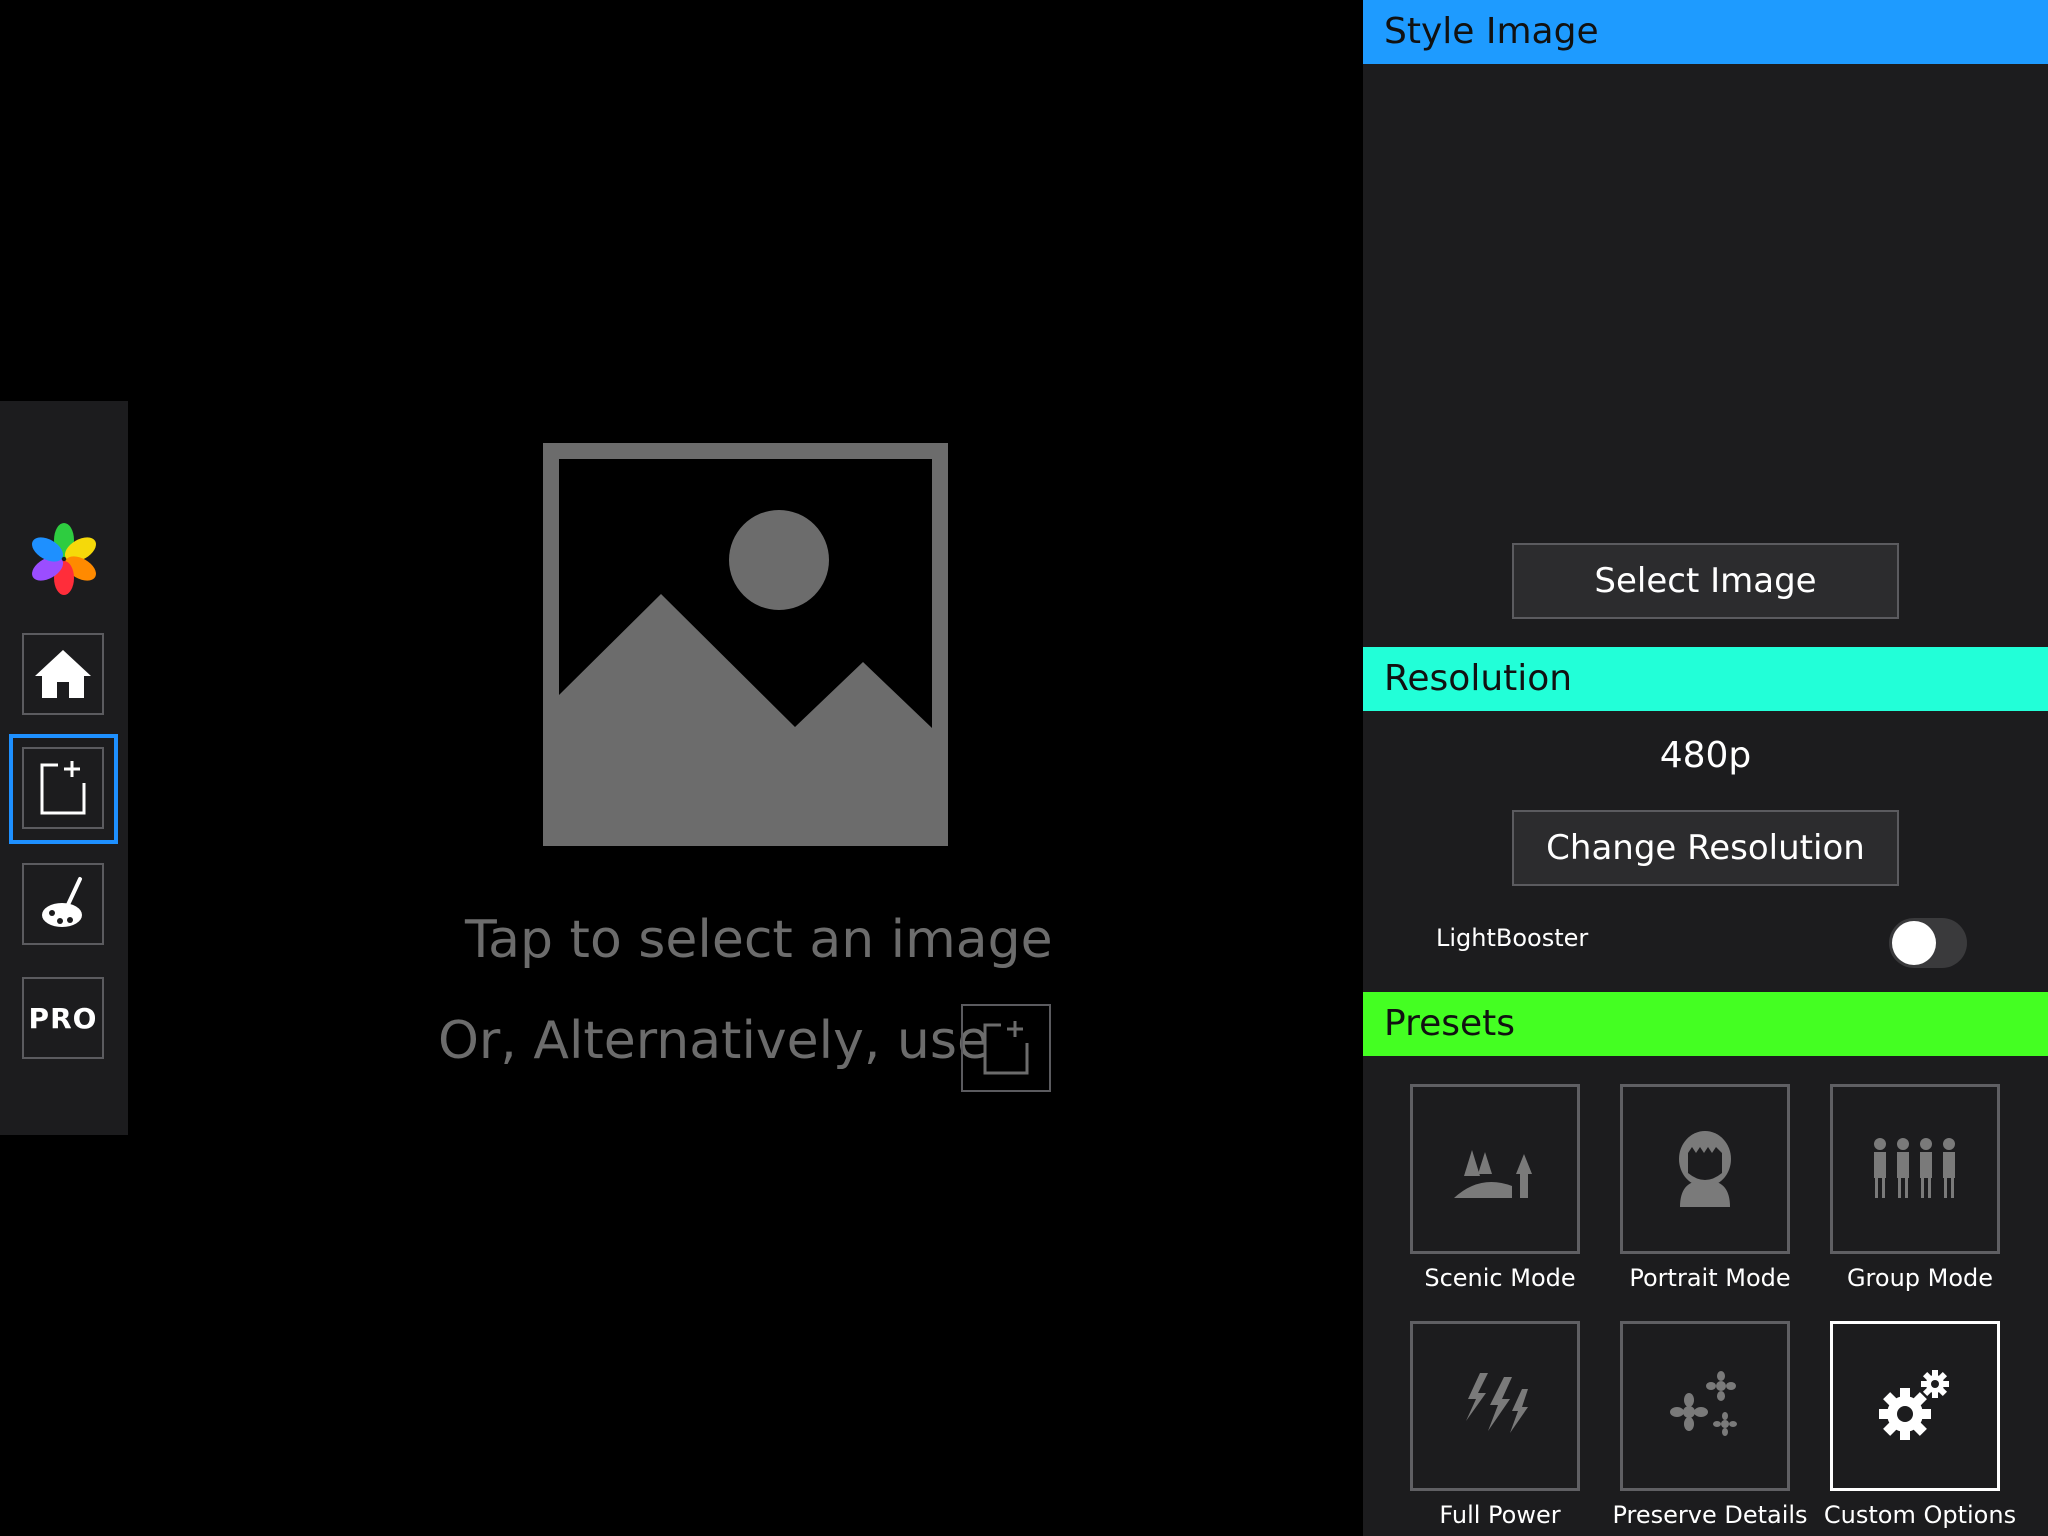  I want to click on presets-title: Presets, so click(1450, 1023).